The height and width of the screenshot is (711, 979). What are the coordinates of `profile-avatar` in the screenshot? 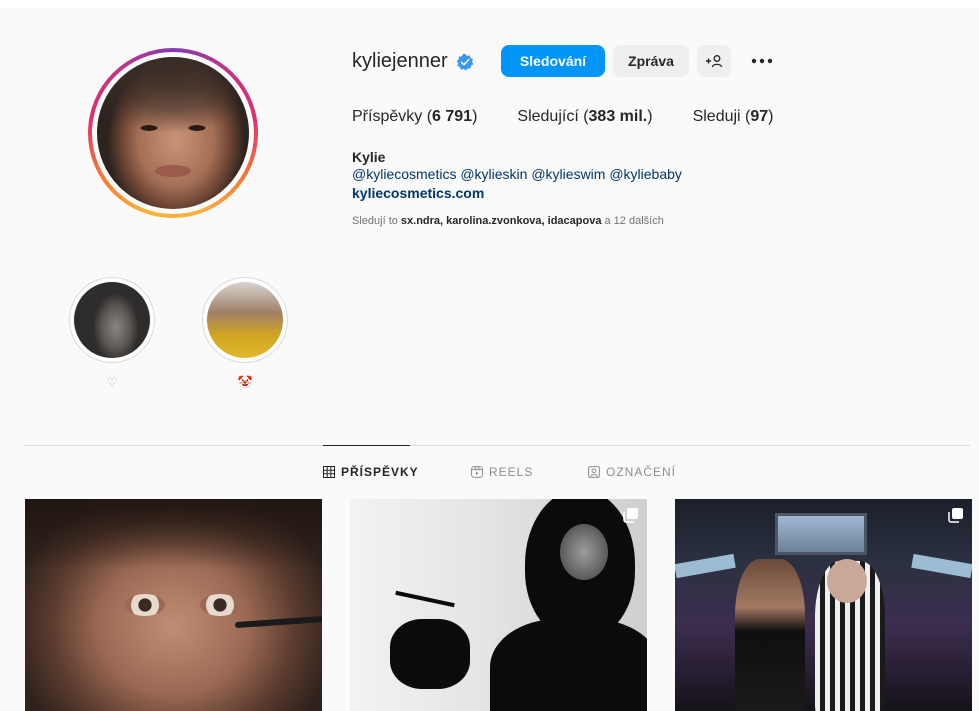 It's located at (173, 133).